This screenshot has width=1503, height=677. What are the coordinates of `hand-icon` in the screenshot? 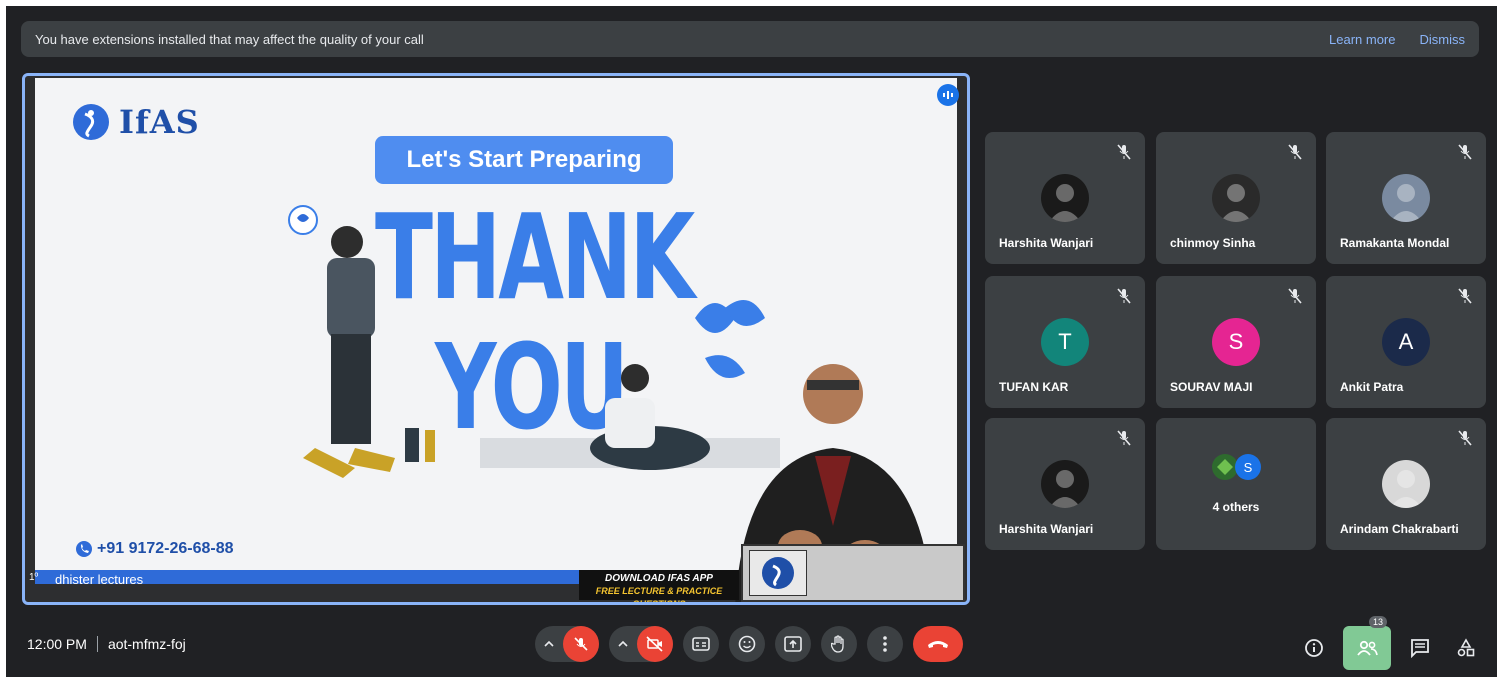 It's located at (837, 644).